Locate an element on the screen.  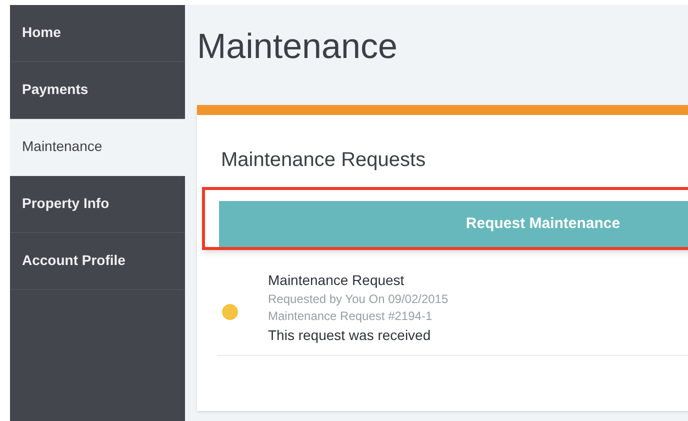
request-status: This request was received is located at coordinates (349, 335).